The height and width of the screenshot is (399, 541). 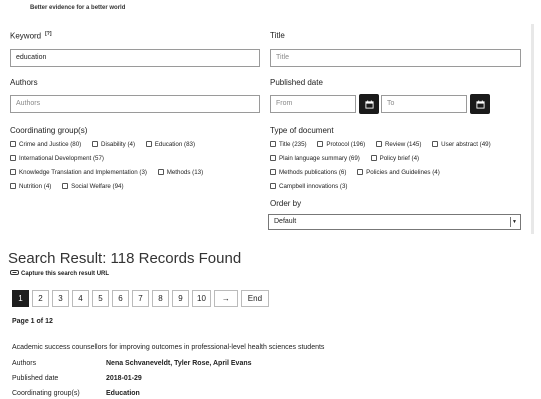 I want to click on type-of-document-label: Type of document, so click(x=302, y=130).